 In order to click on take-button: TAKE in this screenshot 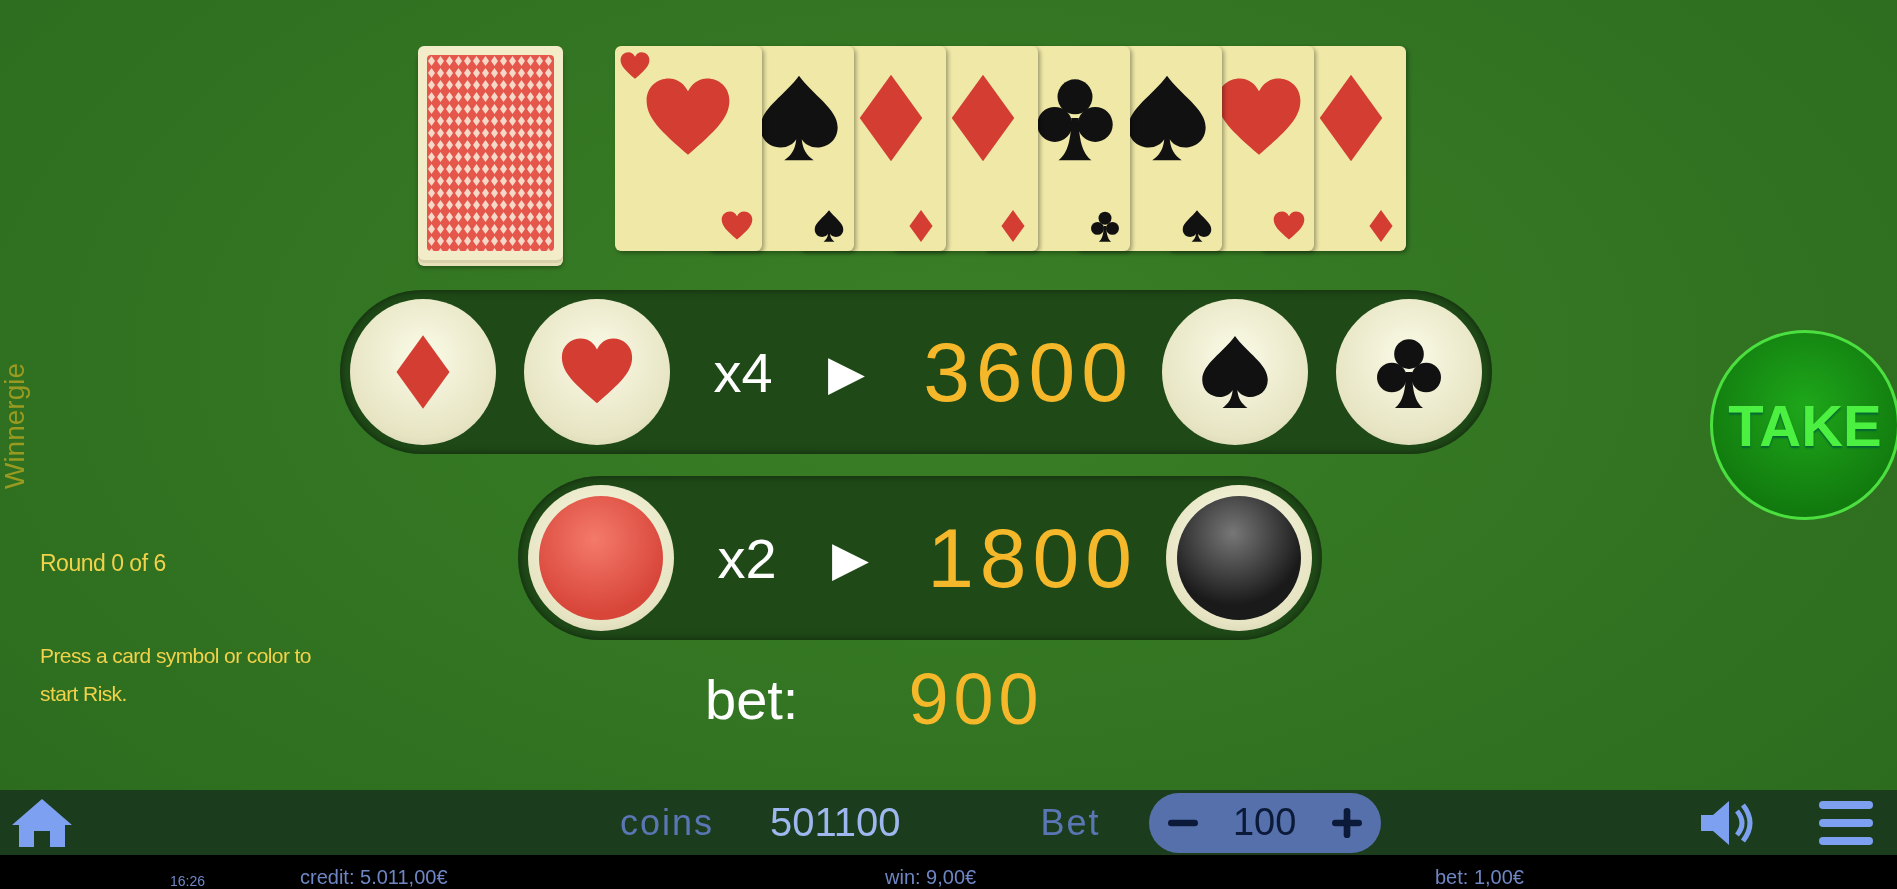, I will do `click(1803, 425)`.